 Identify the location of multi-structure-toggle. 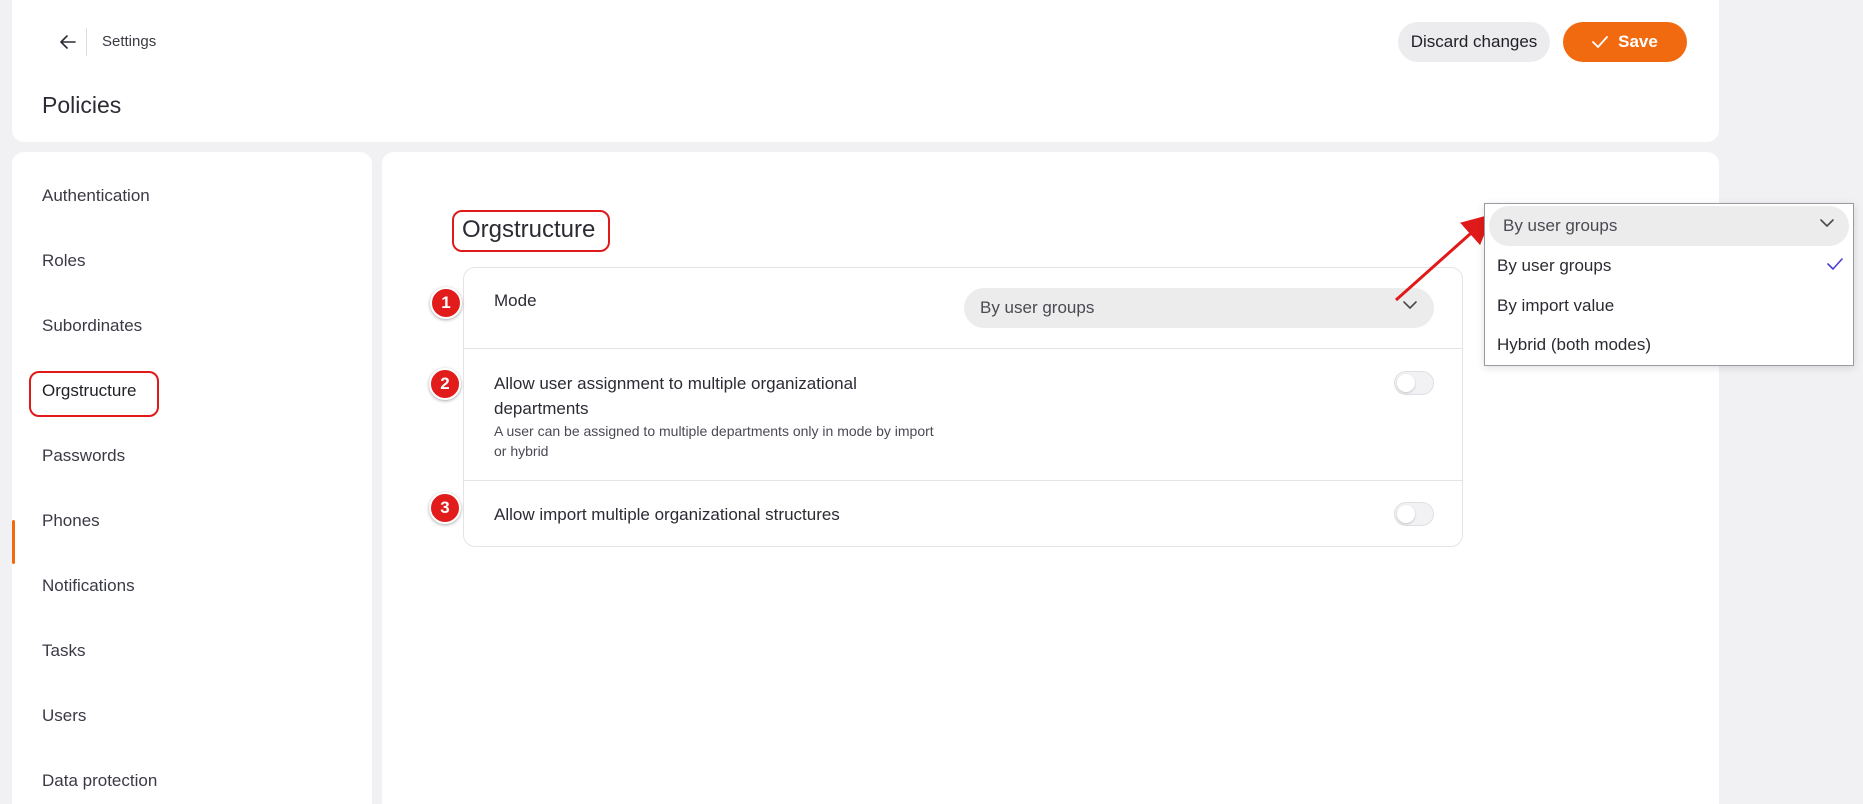
(1414, 514).